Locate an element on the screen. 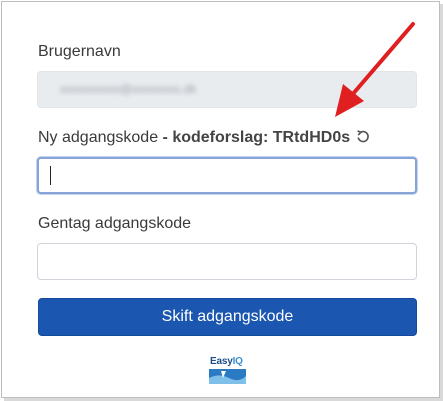 Image resolution: width=443 pixels, height=401 pixels. logo-text: EasyIQ is located at coordinates (226, 361).